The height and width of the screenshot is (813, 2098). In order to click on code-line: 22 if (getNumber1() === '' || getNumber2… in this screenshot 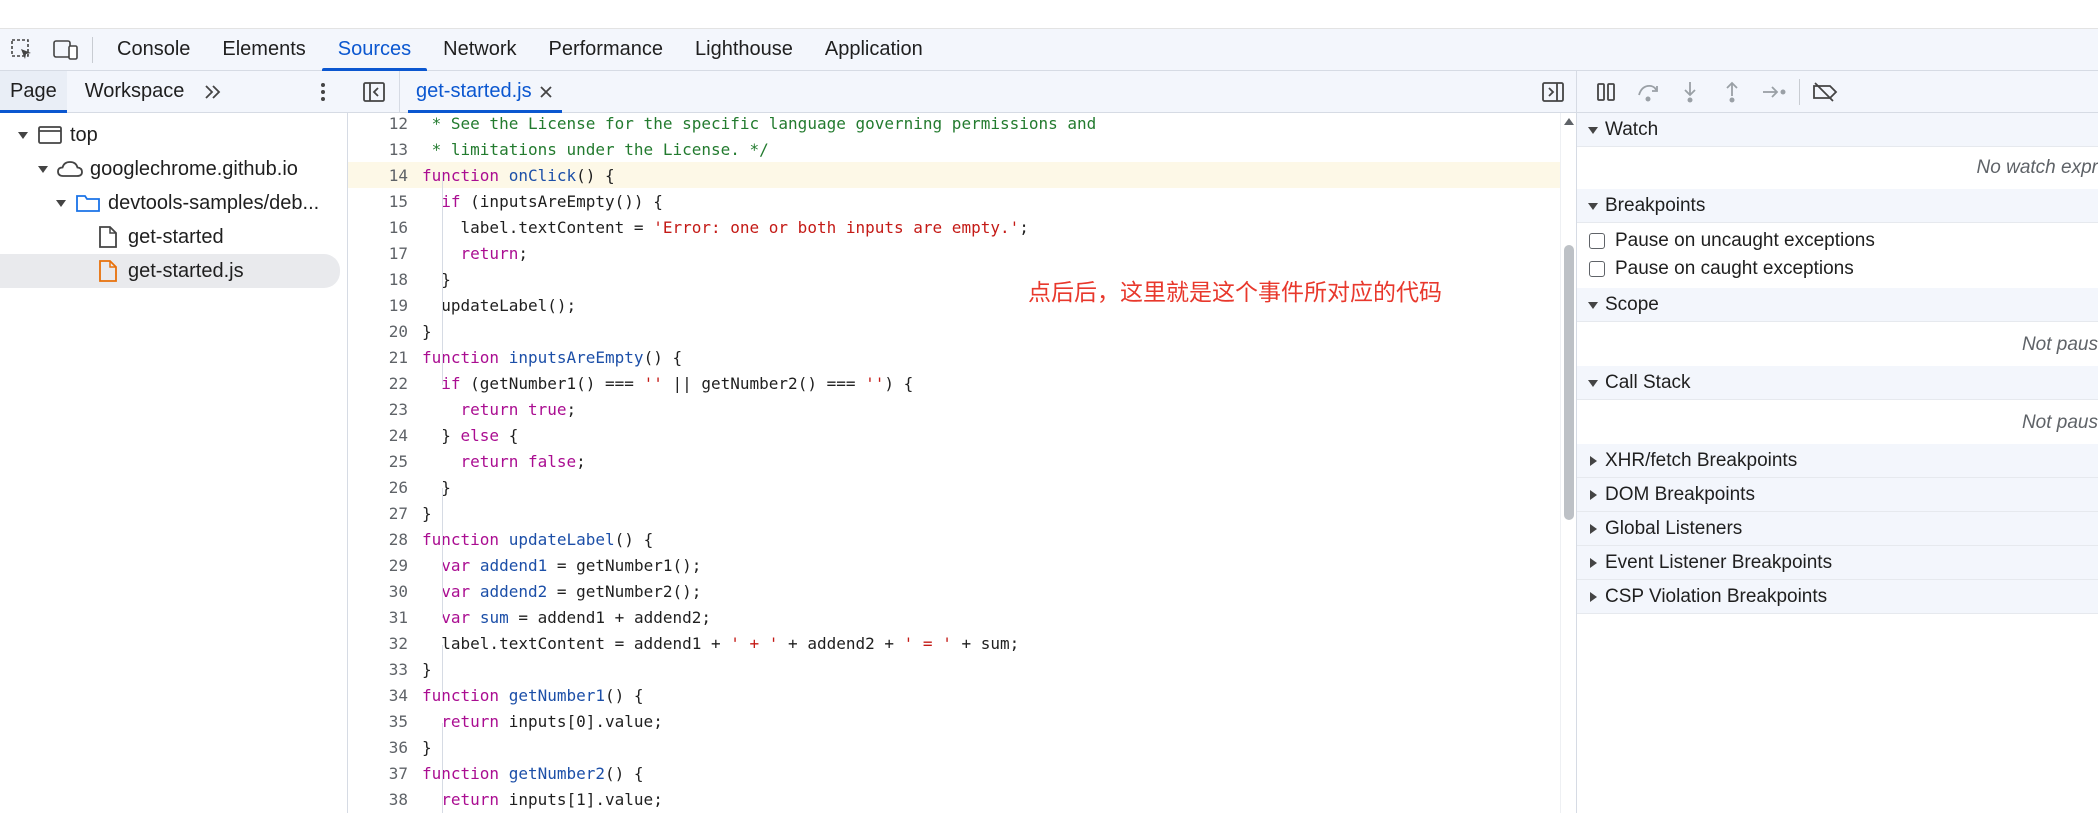, I will do `click(954, 383)`.